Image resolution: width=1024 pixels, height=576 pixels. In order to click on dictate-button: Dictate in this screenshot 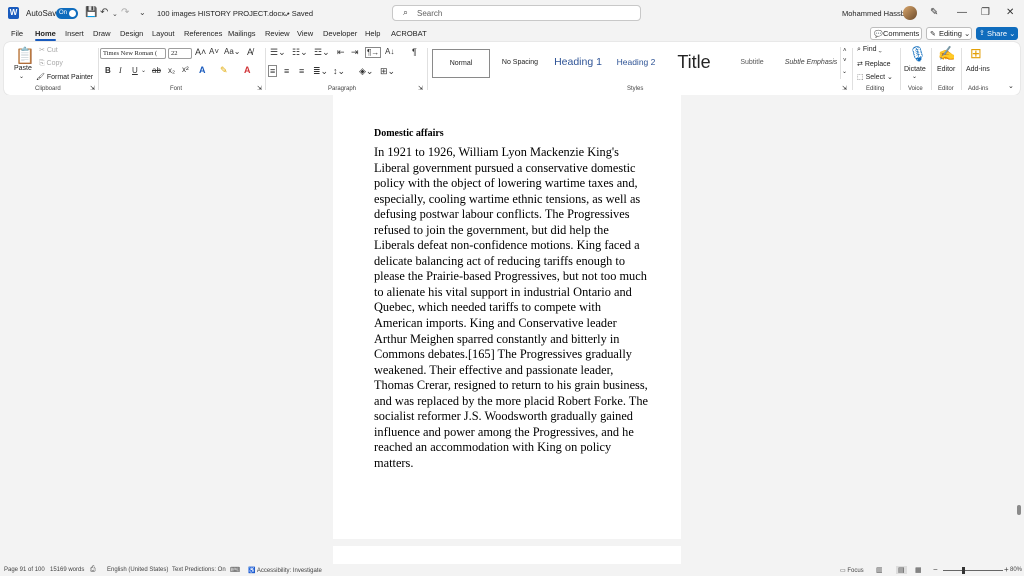, I will do `click(915, 69)`.